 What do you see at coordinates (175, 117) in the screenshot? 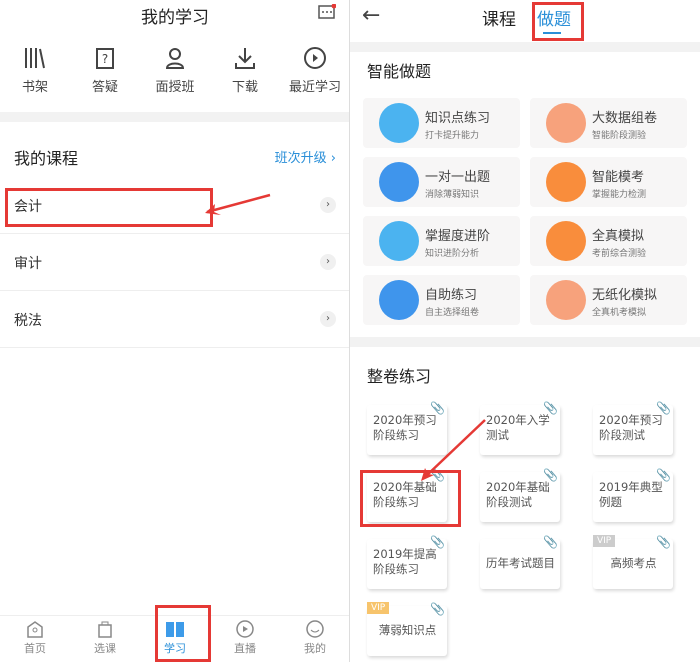
I see `divider` at bounding box center [175, 117].